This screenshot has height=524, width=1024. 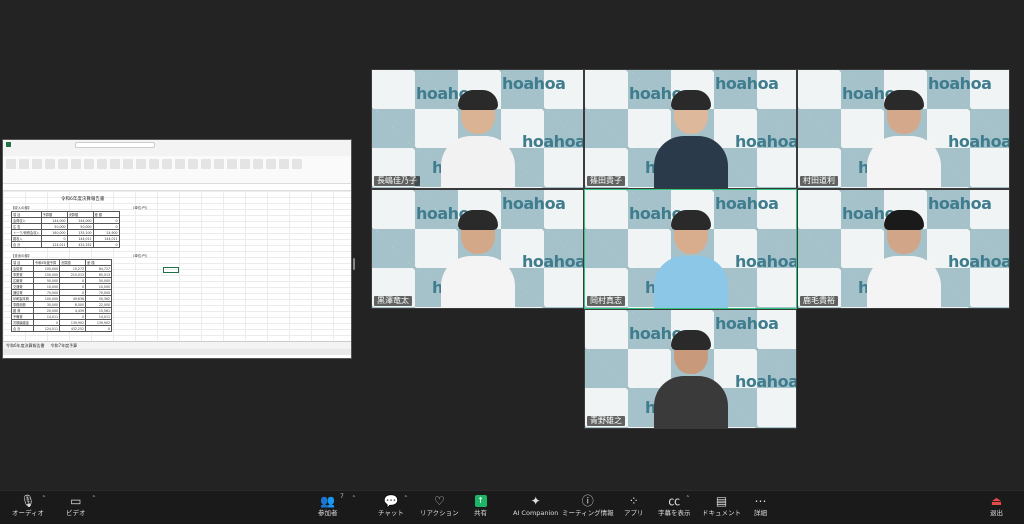 I want to click on share-button: ↑ 共有, so click(x=480, y=505).